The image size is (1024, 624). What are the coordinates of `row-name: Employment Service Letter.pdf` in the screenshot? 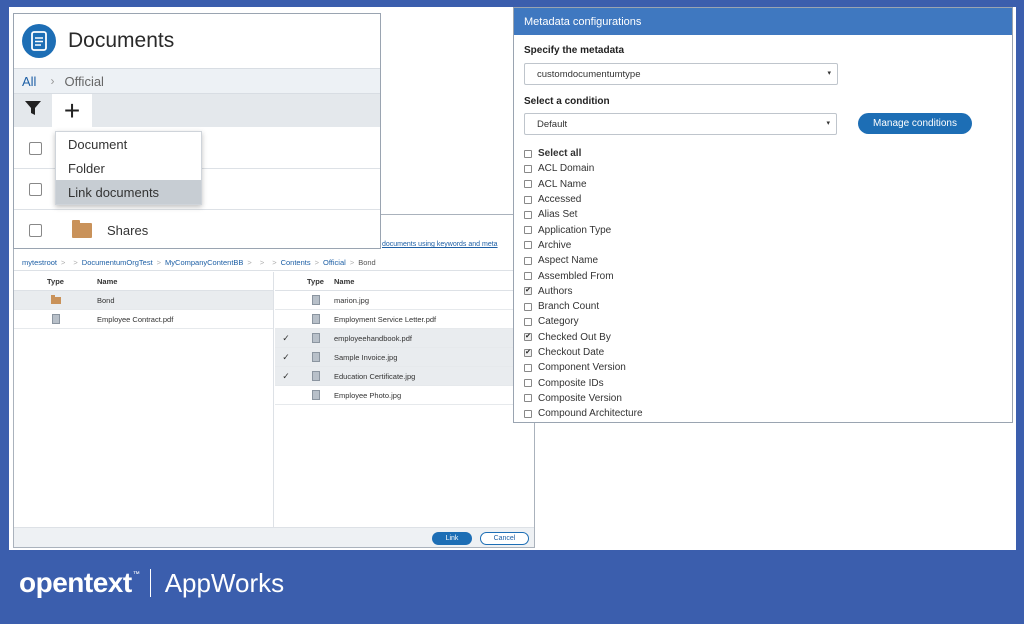 It's located at (385, 319).